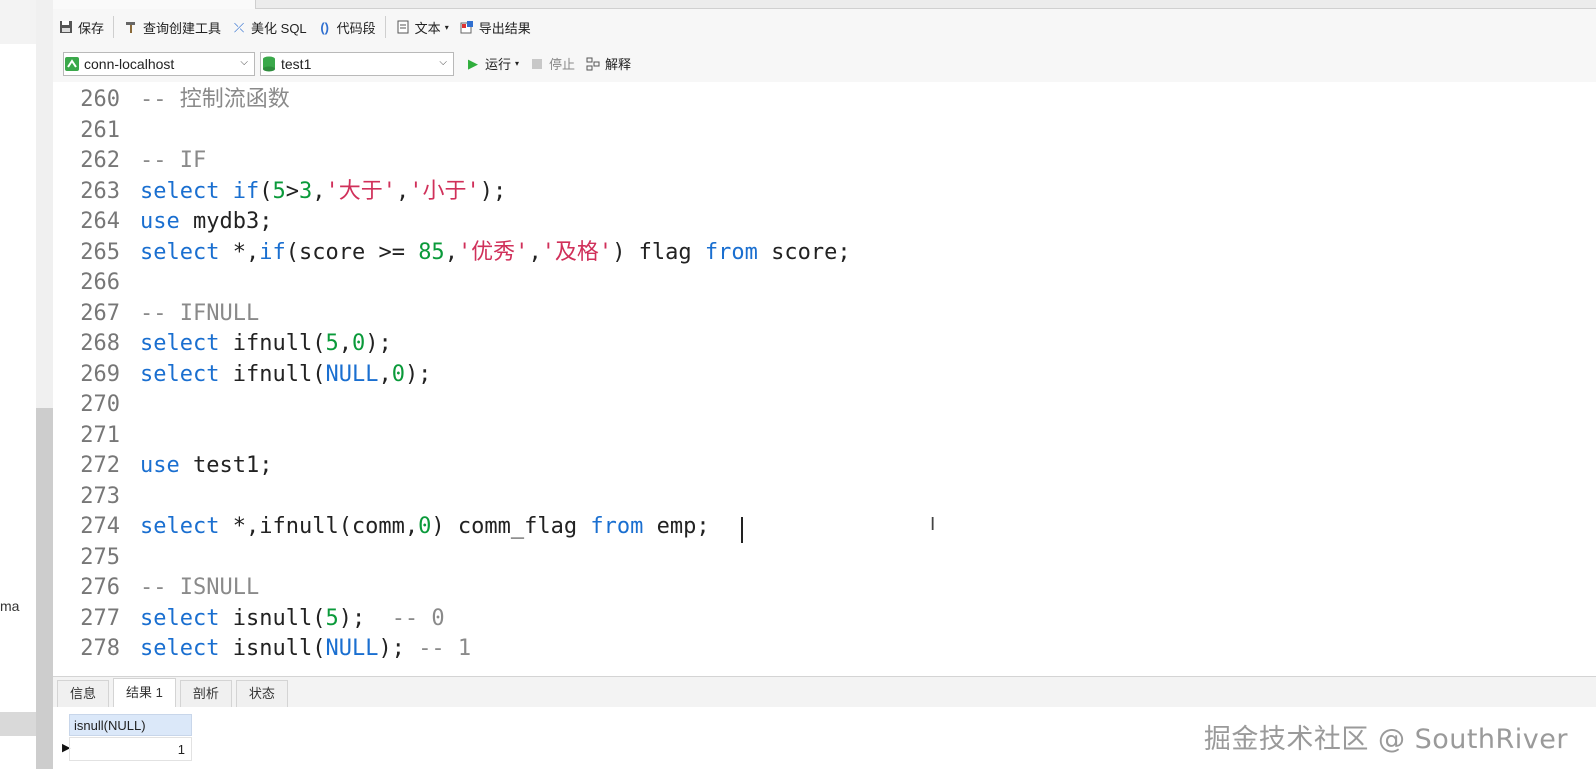 Image resolution: width=1596 pixels, height=769 pixels. Describe the element at coordinates (824, 404) in the screenshot. I see `code-line: 270` at that location.